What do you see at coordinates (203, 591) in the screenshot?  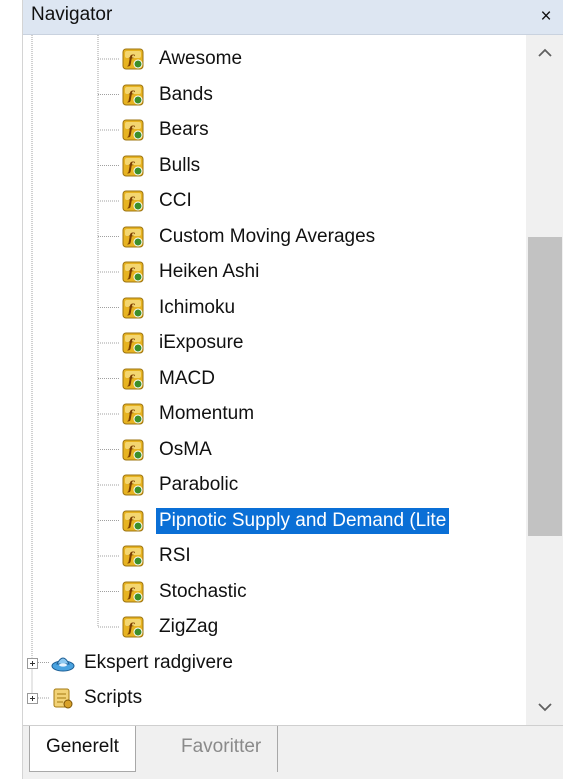 I see `tree-item-label: Stochastic` at bounding box center [203, 591].